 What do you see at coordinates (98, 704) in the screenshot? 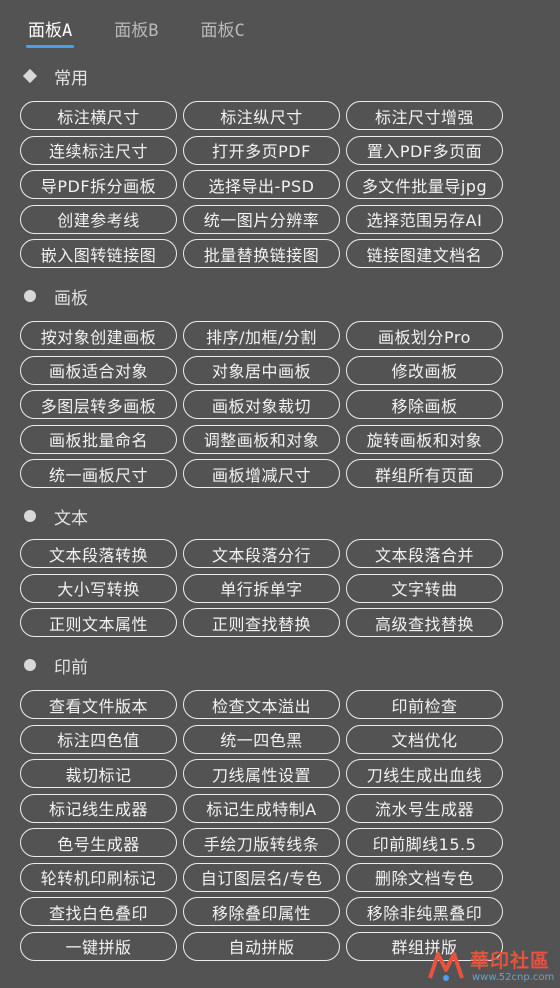
I see `tool-button: 查看文件版本` at bounding box center [98, 704].